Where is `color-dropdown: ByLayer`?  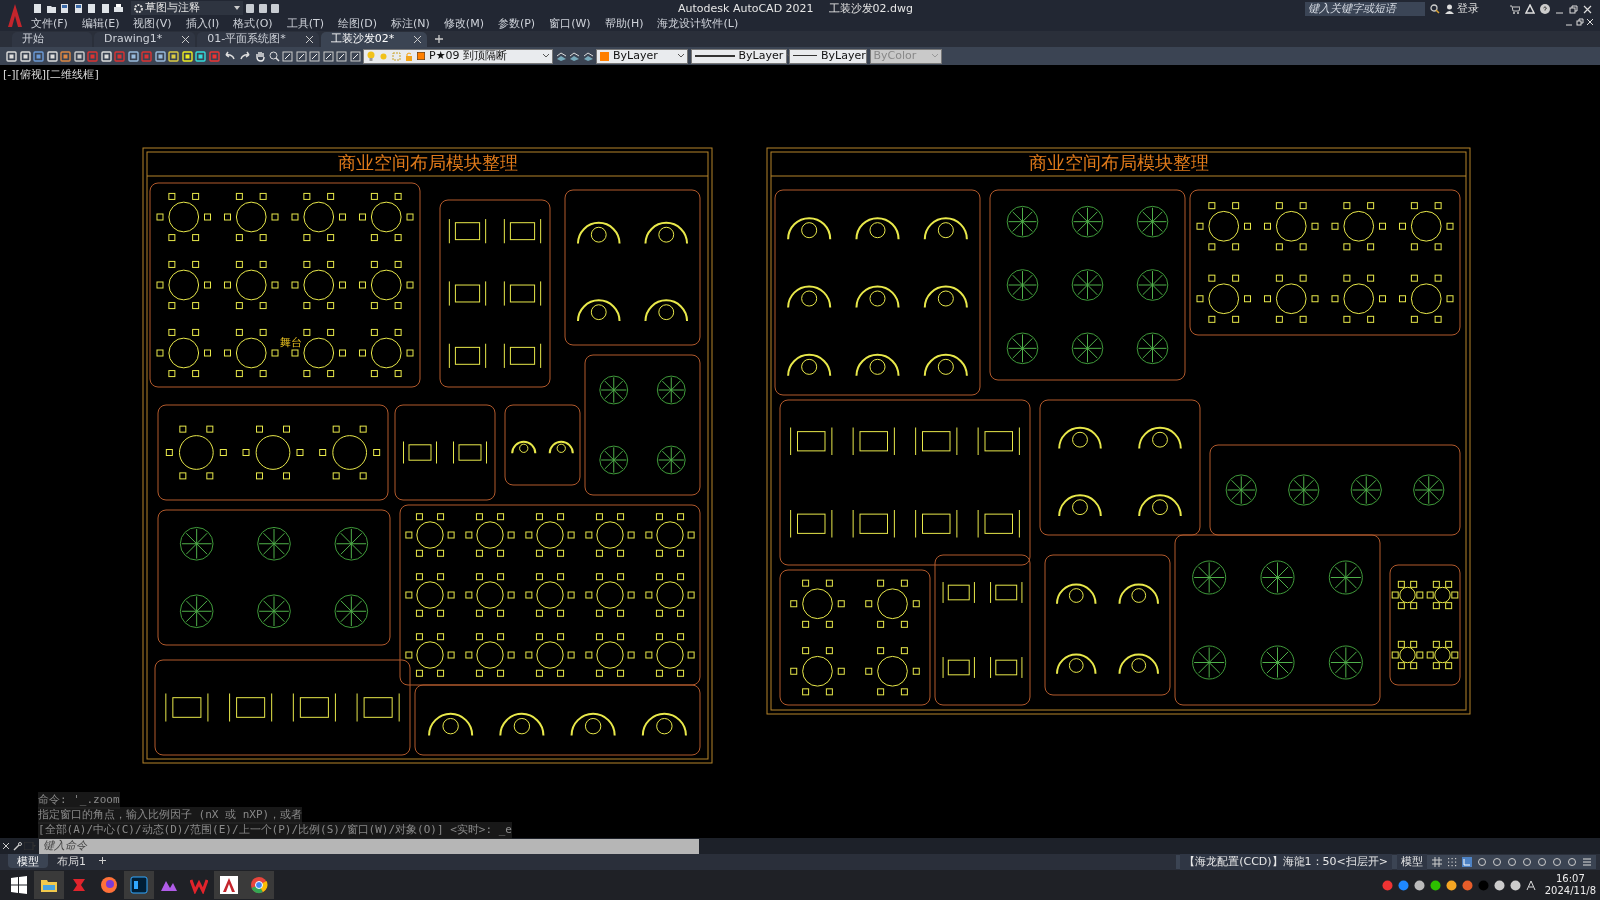
color-dropdown: ByLayer is located at coordinates (642, 56).